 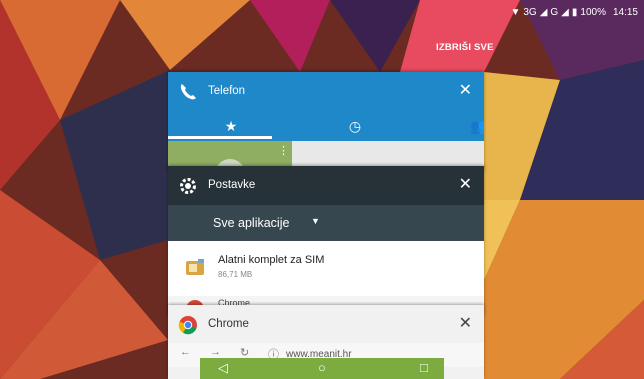 What do you see at coordinates (187, 325) in the screenshot?
I see `chrome-icon` at bounding box center [187, 325].